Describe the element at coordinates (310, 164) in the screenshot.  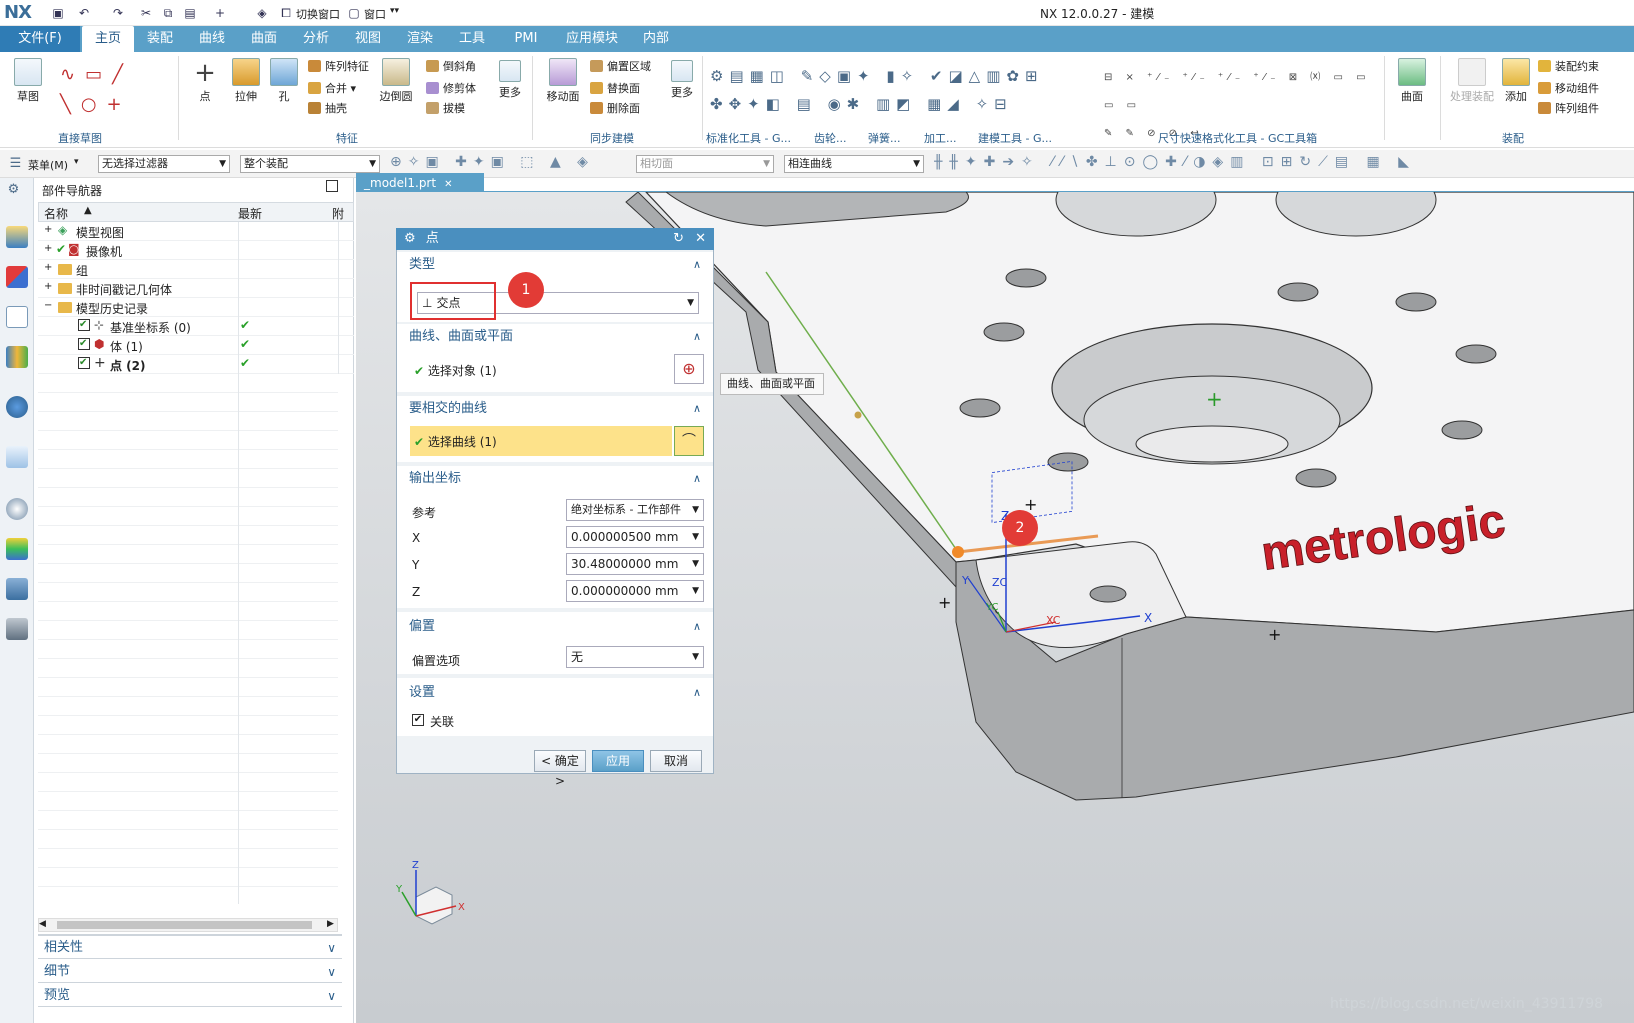
I see `selection-scope-select: 整个装配 ▼` at that location.